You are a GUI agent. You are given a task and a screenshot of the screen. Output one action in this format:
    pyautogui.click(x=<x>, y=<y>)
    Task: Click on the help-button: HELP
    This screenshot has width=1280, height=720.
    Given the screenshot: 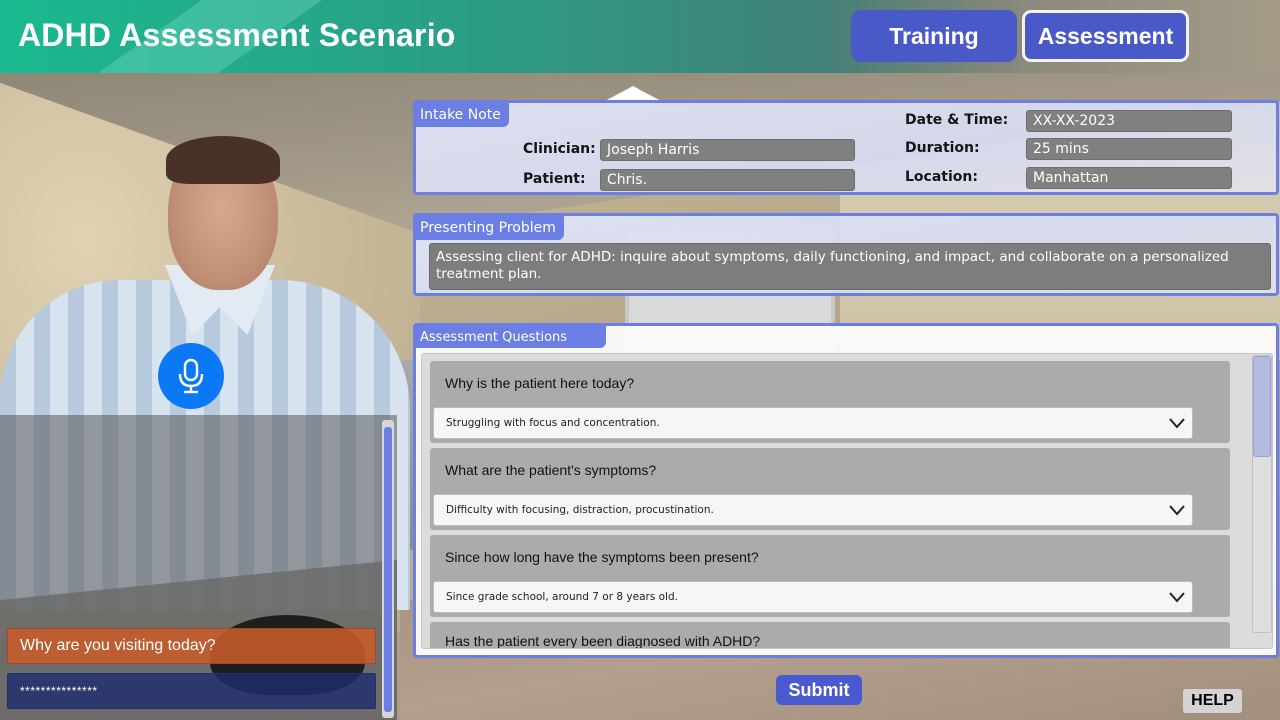 What is the action you would take?
    pyautogui.click(x=1212, y=701)
    